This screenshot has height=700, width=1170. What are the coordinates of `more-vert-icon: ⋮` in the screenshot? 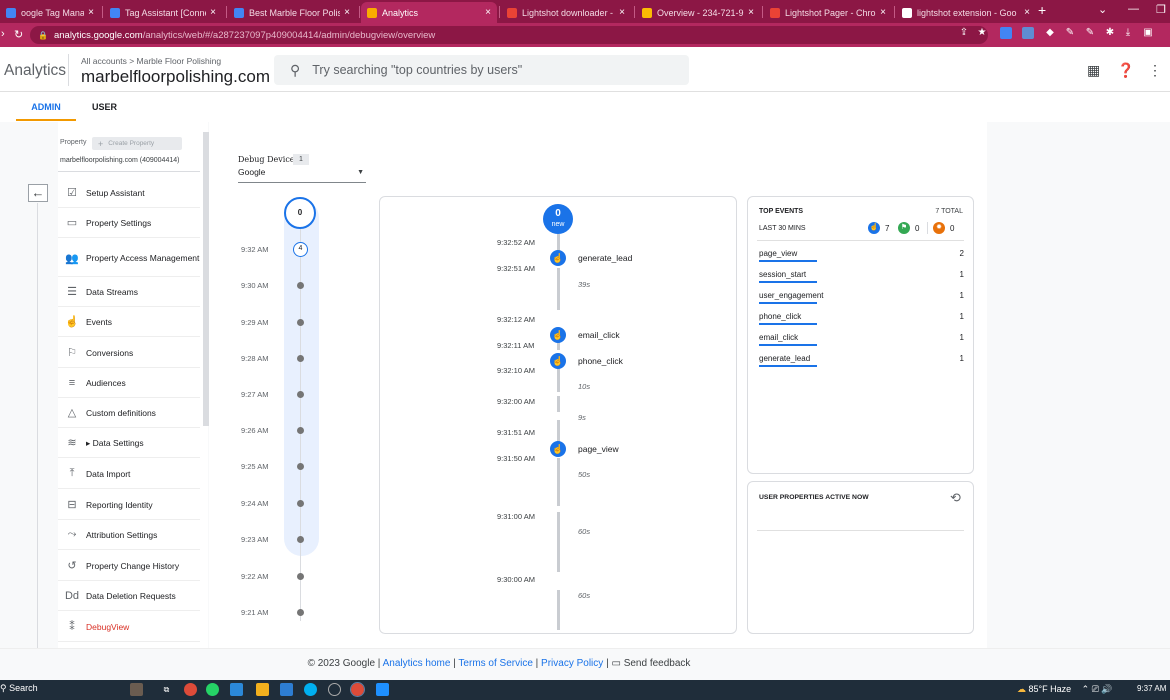 It's located at (1155, 70).